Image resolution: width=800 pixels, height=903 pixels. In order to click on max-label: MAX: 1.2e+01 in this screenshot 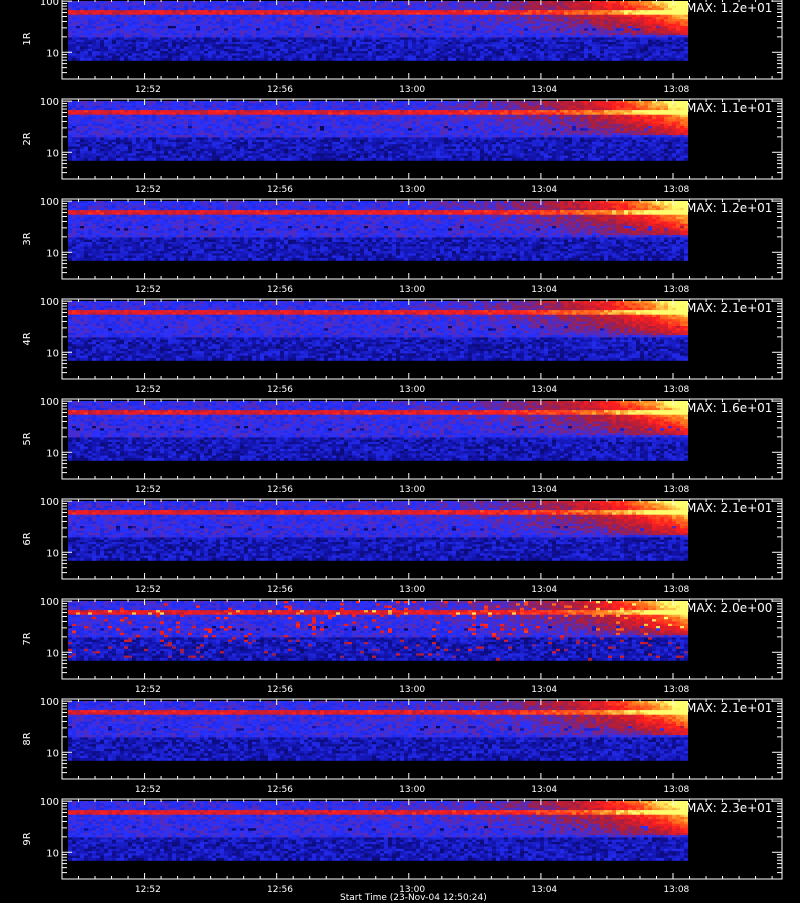, I will do `click(729, 8)`.